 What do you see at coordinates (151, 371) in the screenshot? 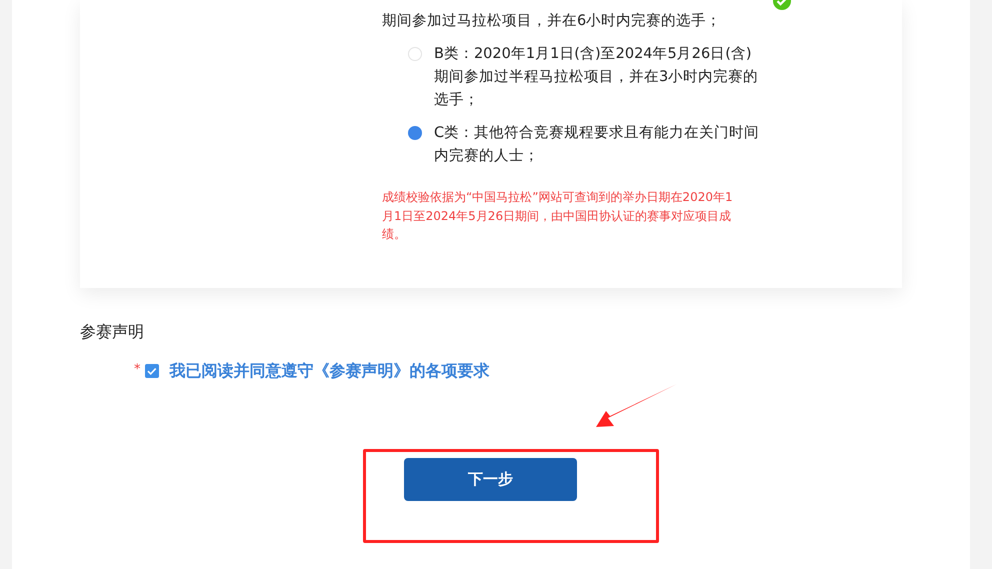
I see `checkbox` at bounding box center [151, 371].